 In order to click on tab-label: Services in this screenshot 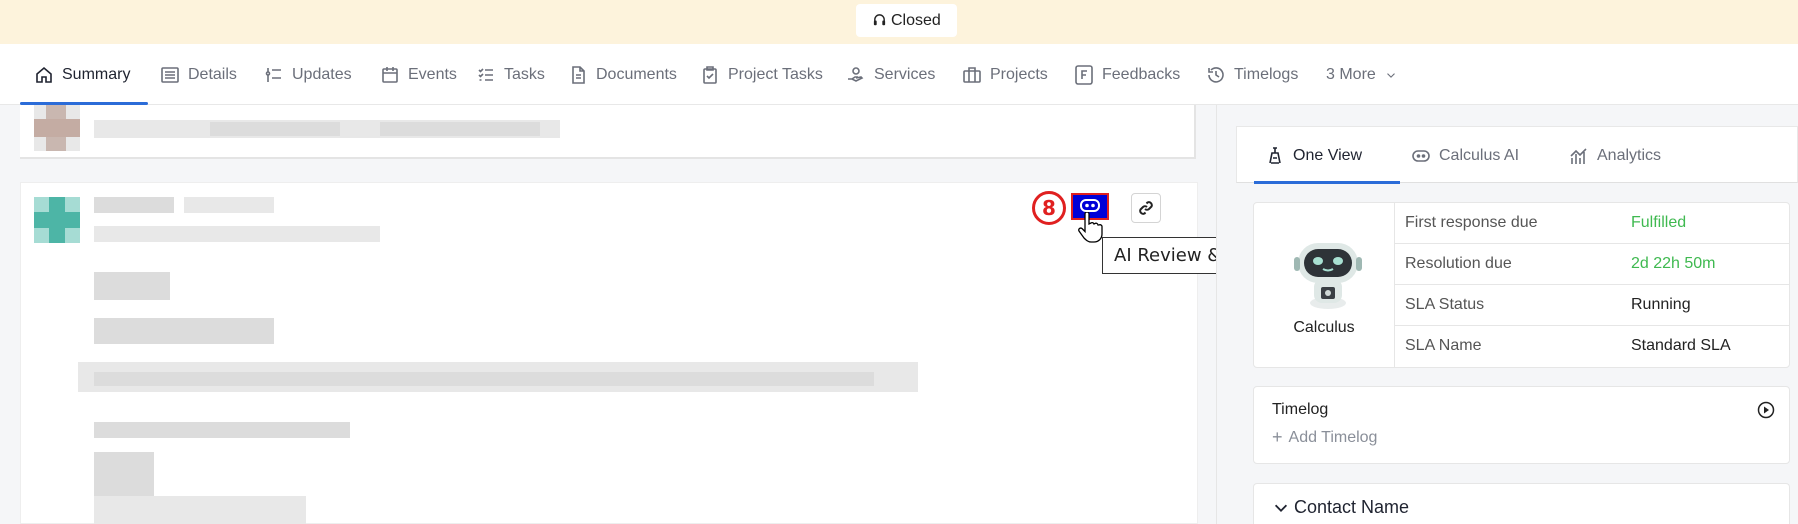, I will do `click(905, 74)`.